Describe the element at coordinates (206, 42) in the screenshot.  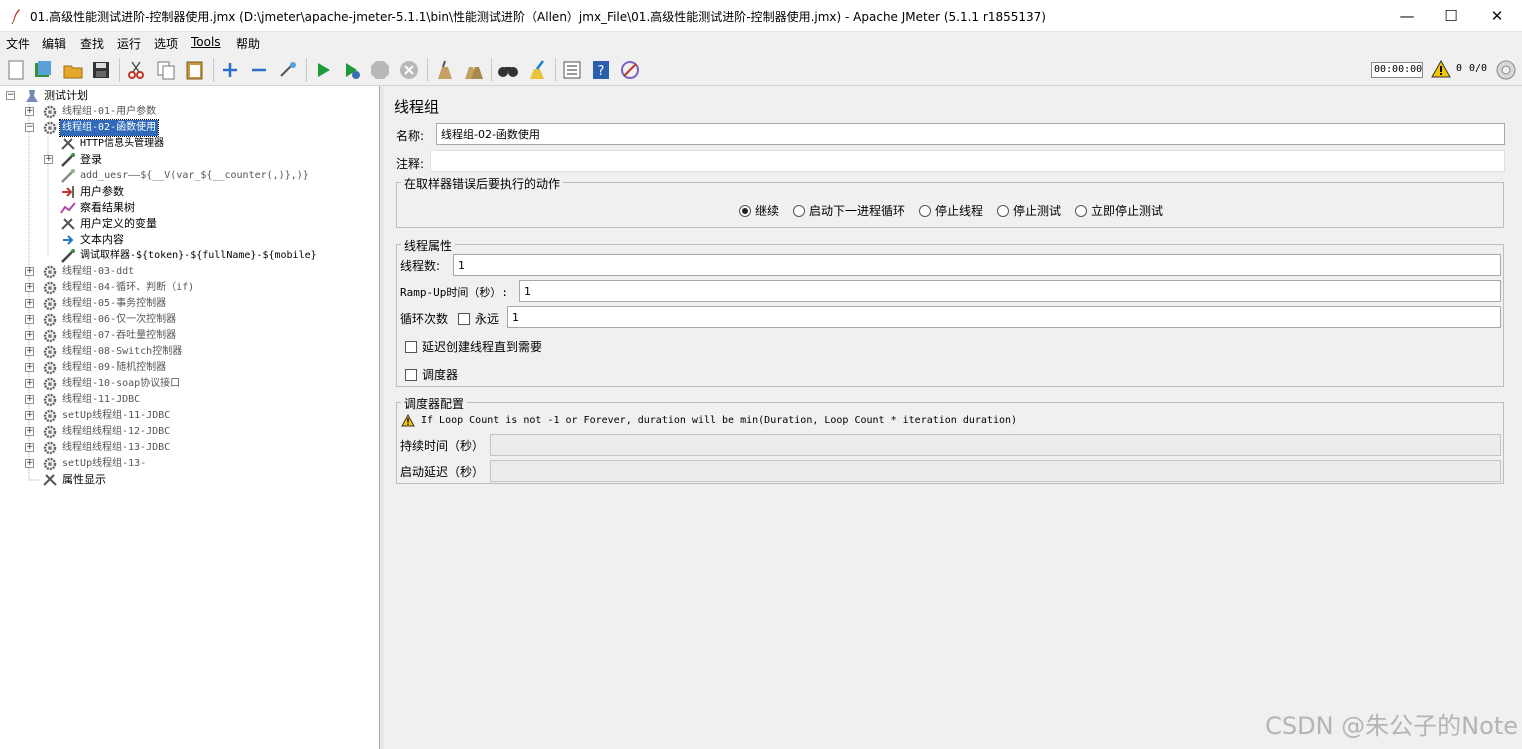
I see `menu-tools: Tools` at that location.